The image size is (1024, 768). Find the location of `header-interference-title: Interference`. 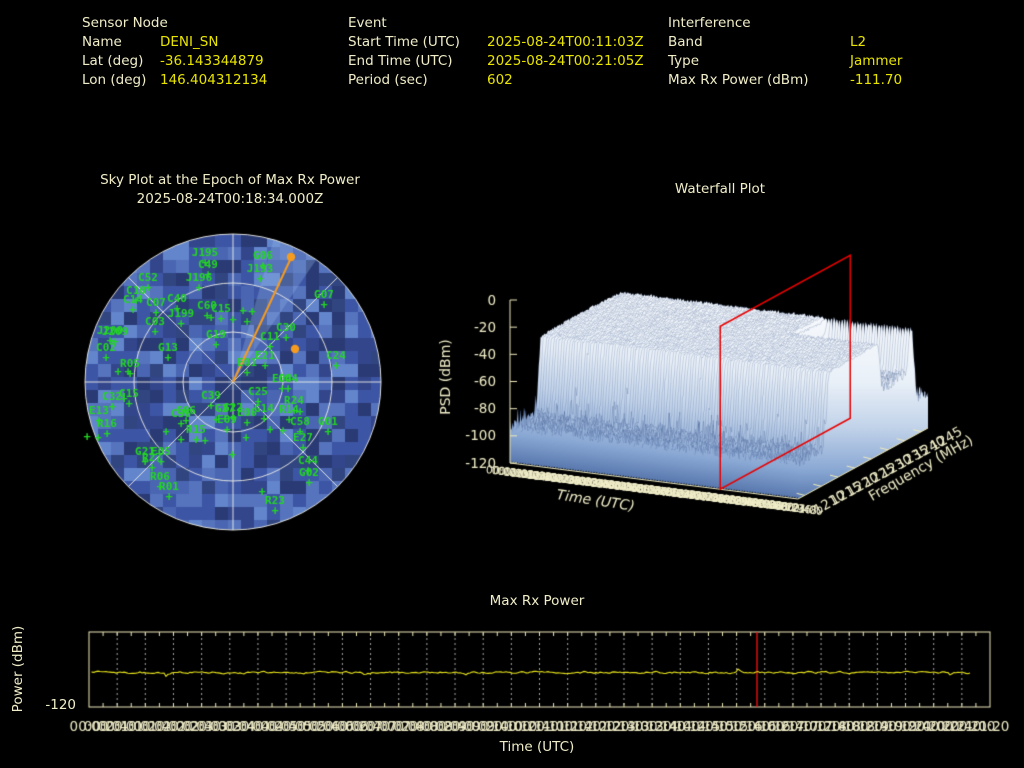

header-interference-title: Interference is located at coordinates (709, 23).